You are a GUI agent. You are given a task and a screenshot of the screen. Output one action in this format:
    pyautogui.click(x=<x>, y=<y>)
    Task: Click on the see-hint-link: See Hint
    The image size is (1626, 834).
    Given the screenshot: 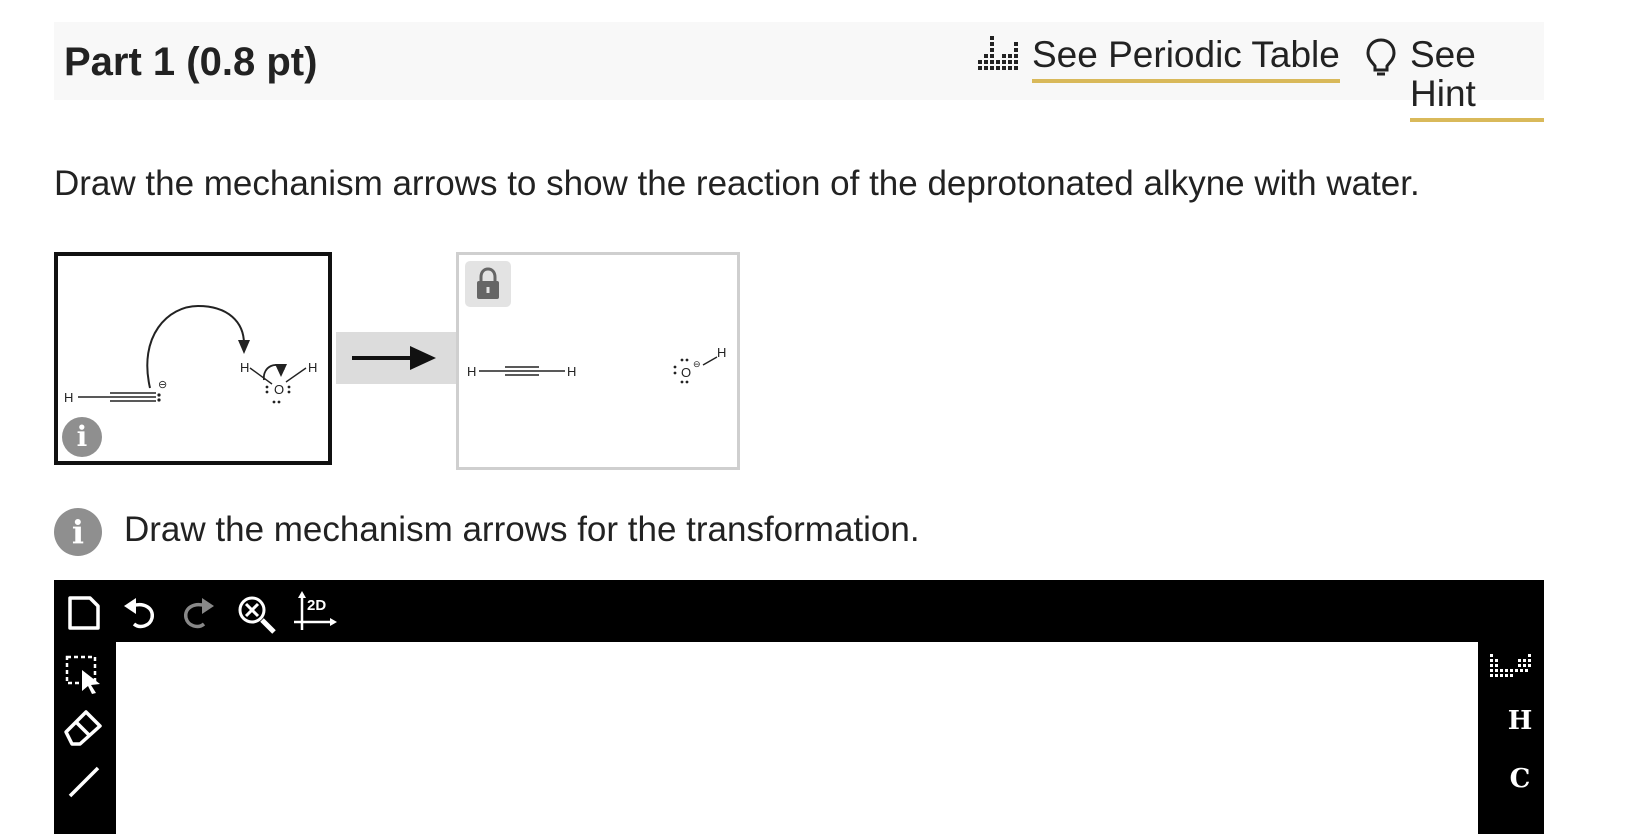 What is the action you would take?
    pyautogui.click(x=1477, y=78)
    